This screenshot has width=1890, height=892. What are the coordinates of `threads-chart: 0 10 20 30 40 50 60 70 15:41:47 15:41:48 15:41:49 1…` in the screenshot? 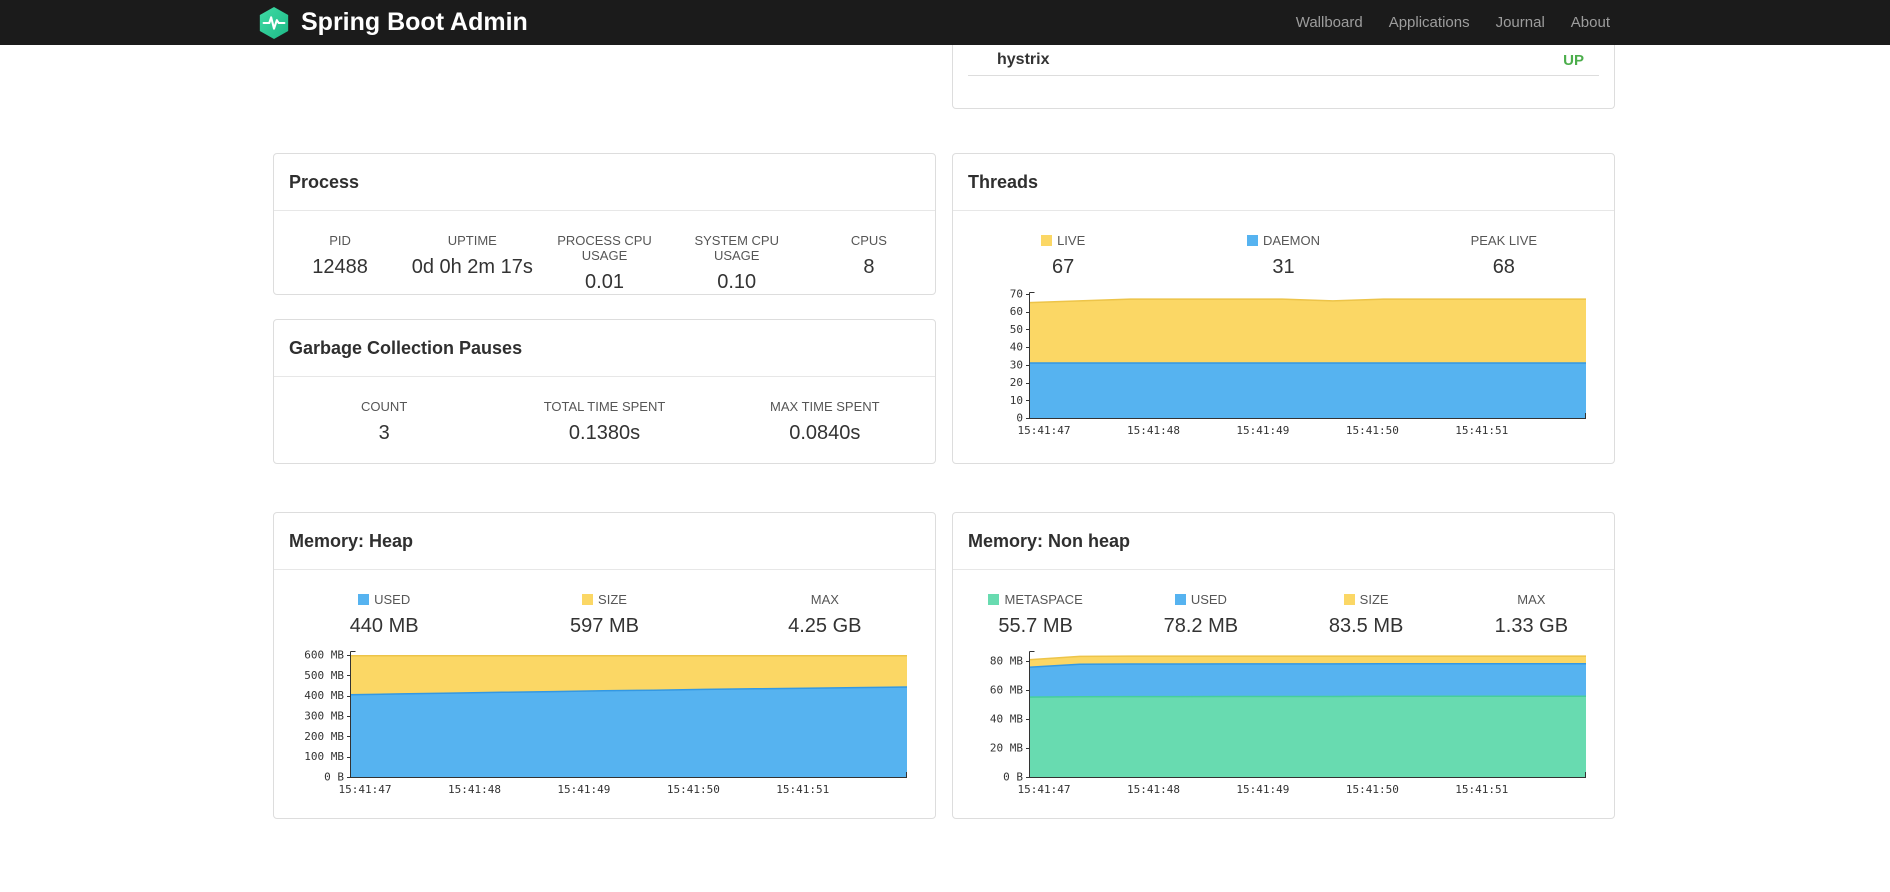 It's located at (1284, 363).